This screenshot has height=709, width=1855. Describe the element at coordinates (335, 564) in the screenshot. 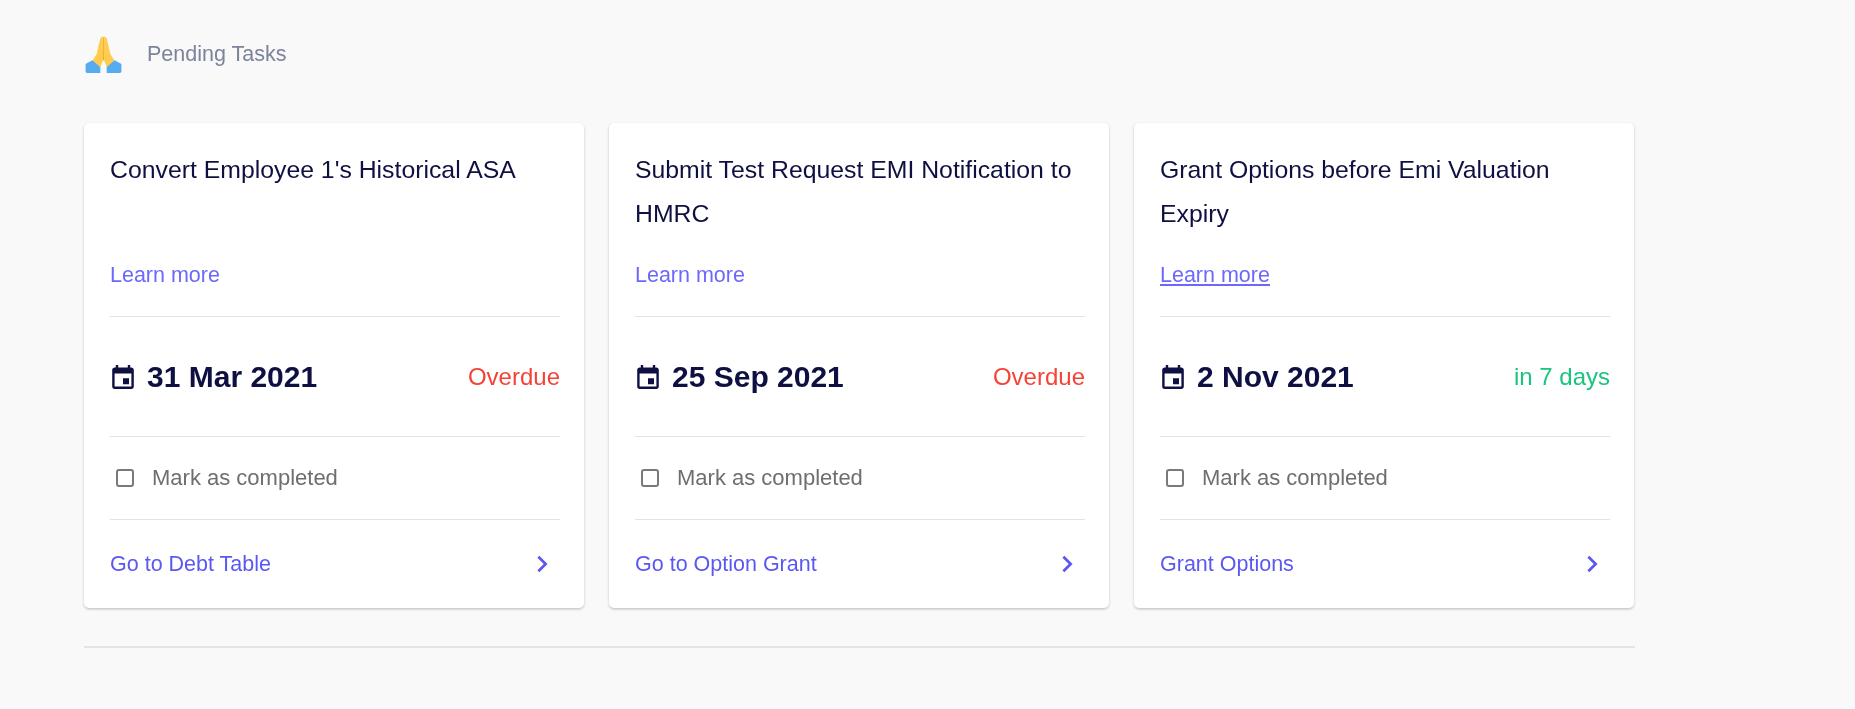

I see `action-link: Go to Debt Table` at that location.